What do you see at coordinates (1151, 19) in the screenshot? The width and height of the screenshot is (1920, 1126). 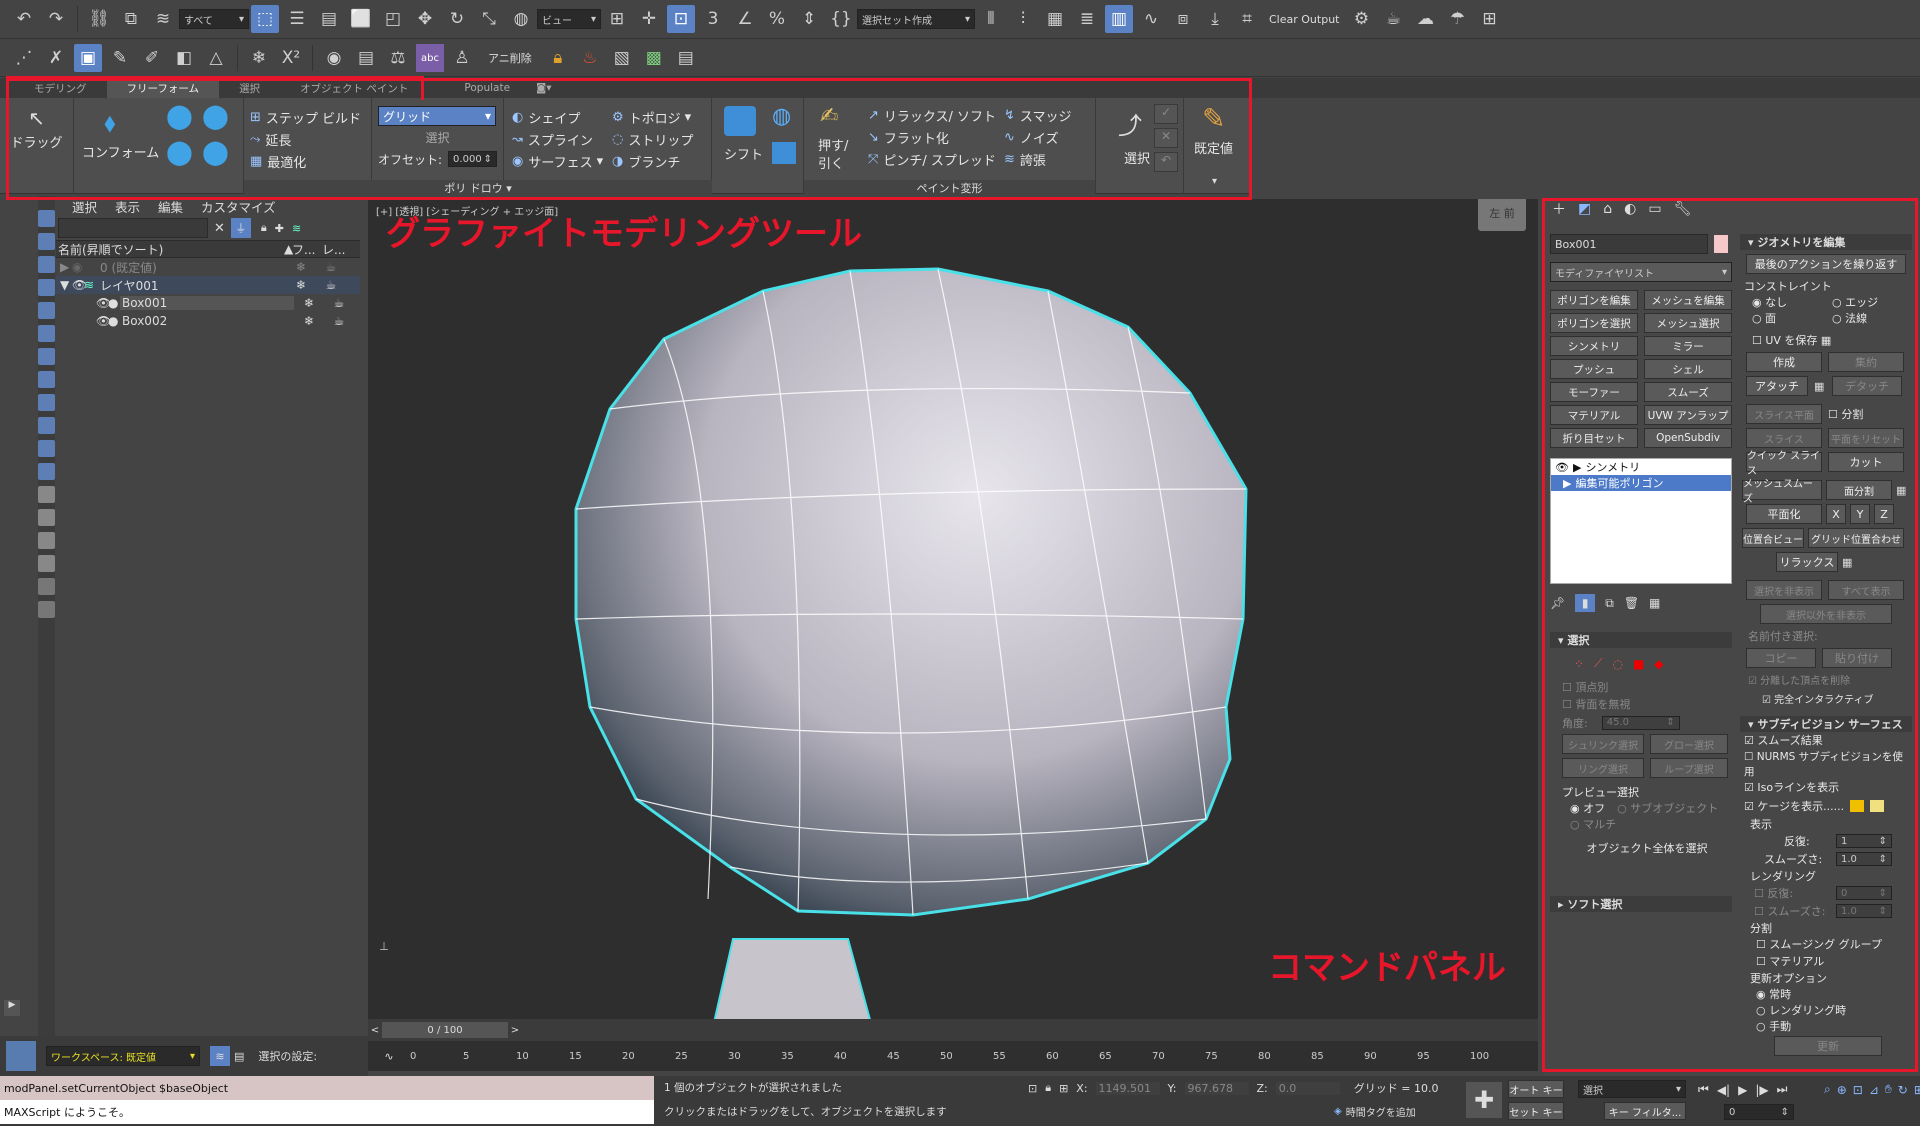 I see `curve-editor-icon: ∿` at bounding box center [1151, 19].